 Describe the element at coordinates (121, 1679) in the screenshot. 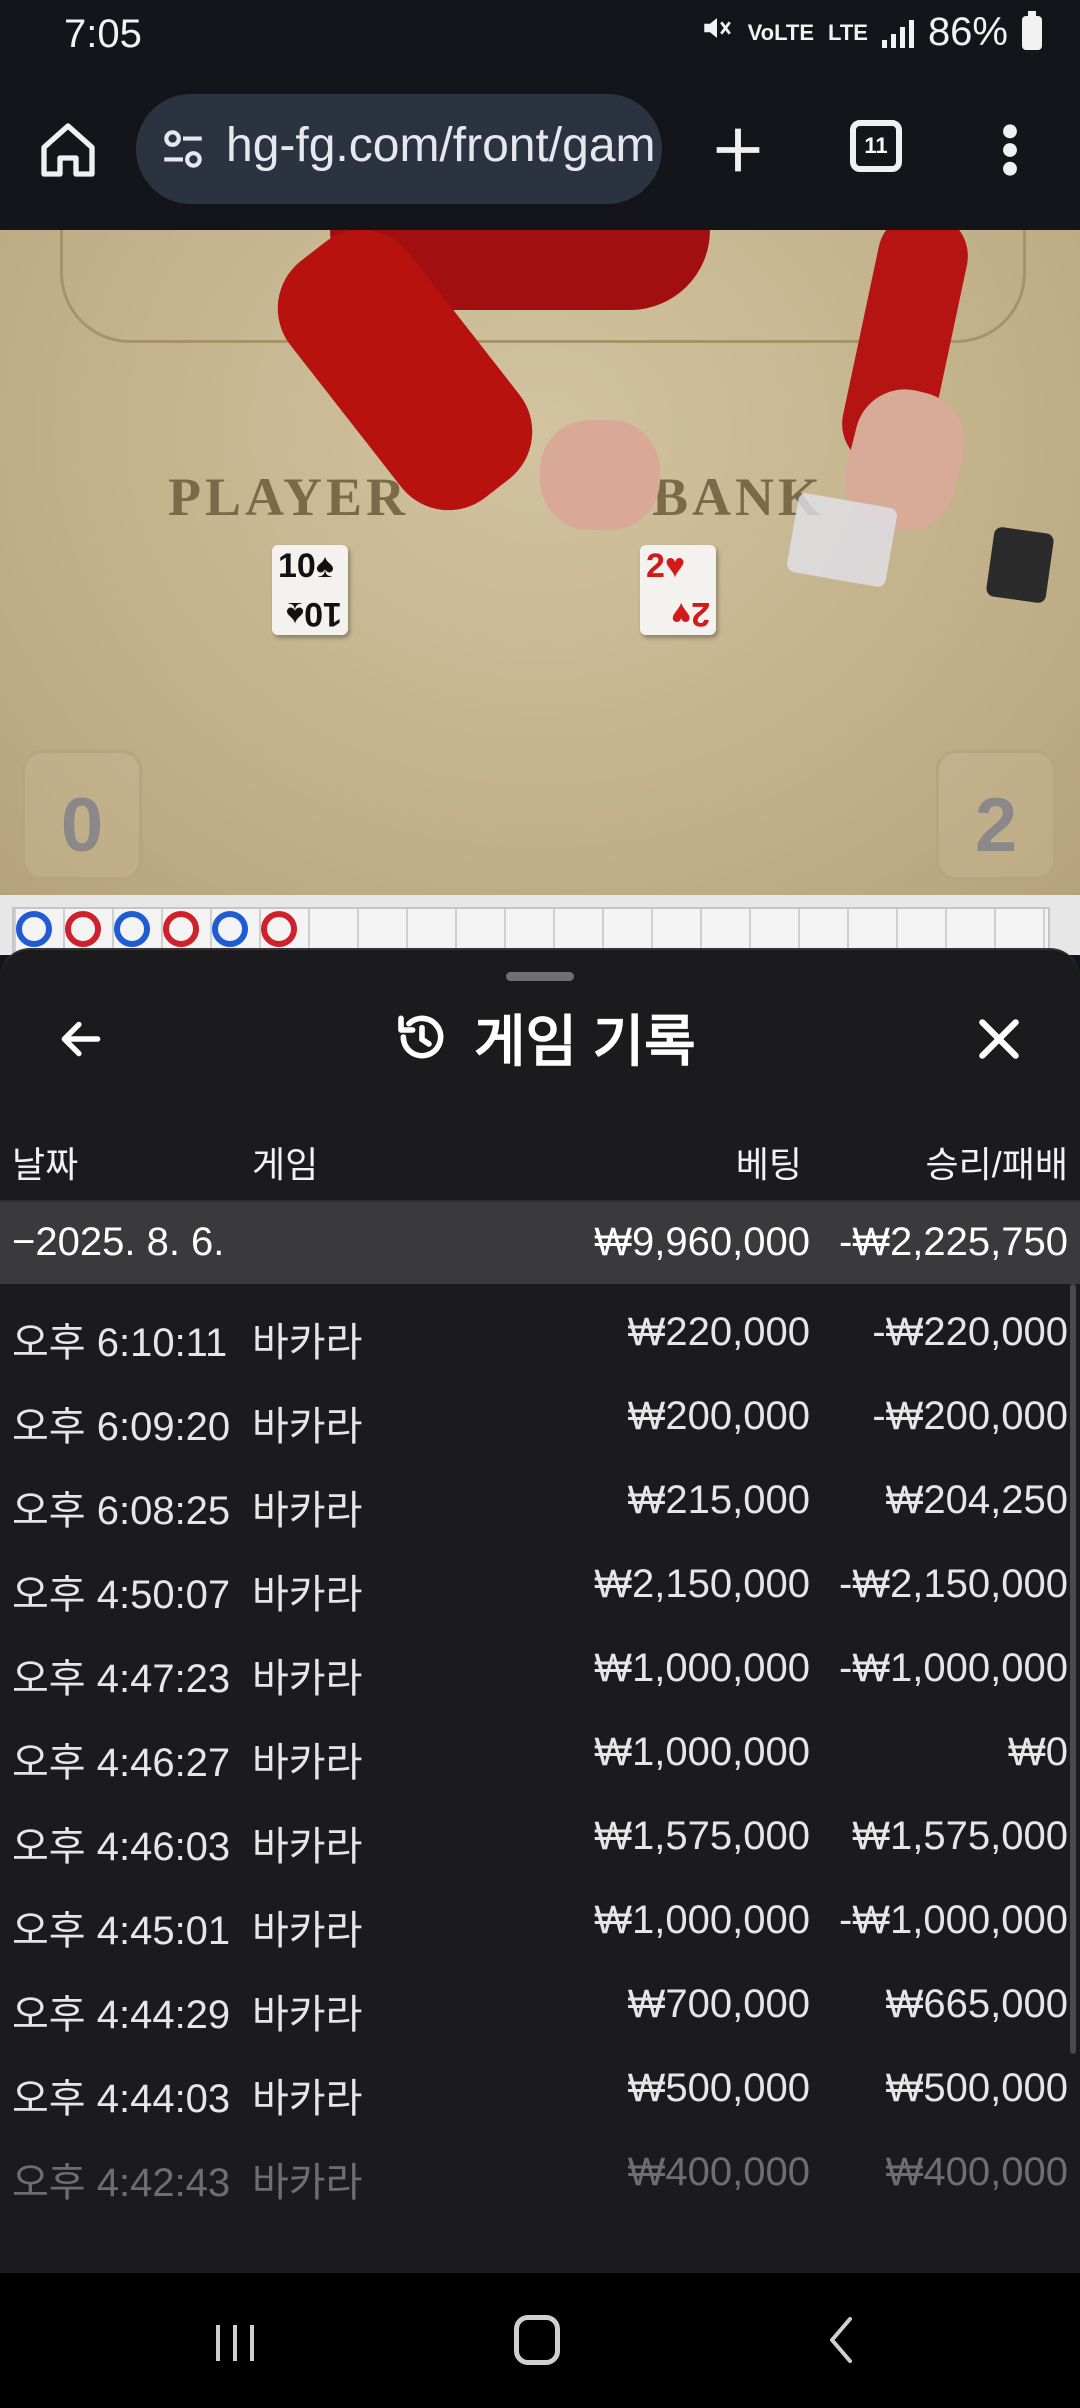

I see `row-time: 오후 4:47:23` at that location.